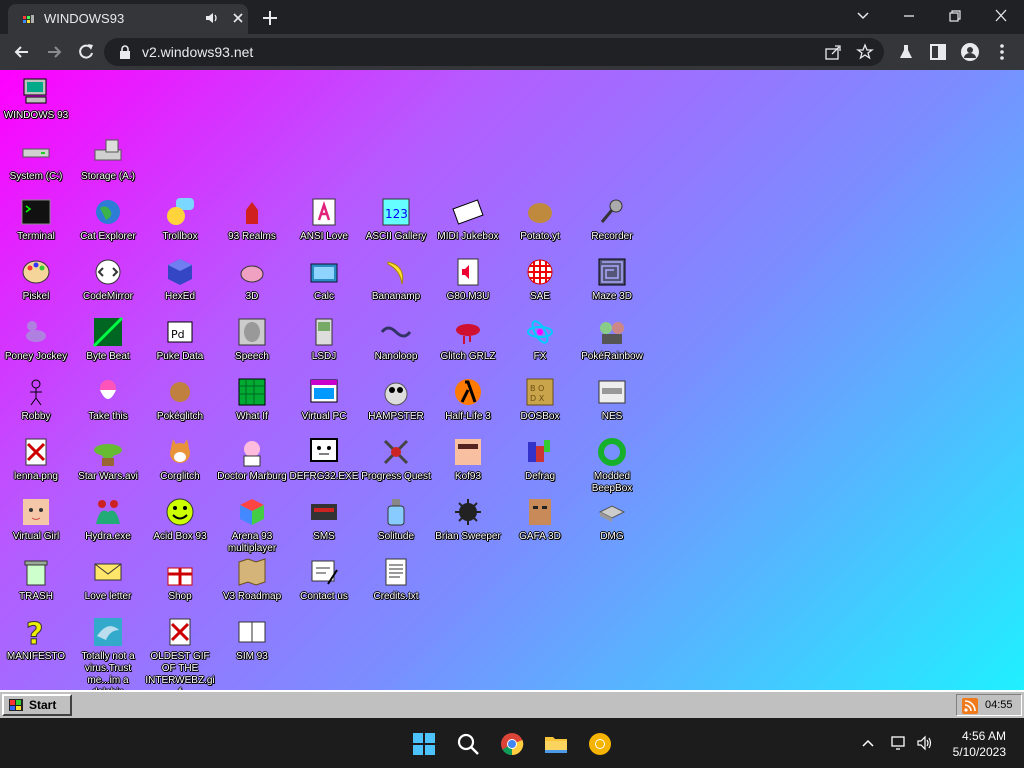  Describe the element at coordinates (36, 339) in the screenshot. I see `desktop-icon: Poney Jockey` at that location.